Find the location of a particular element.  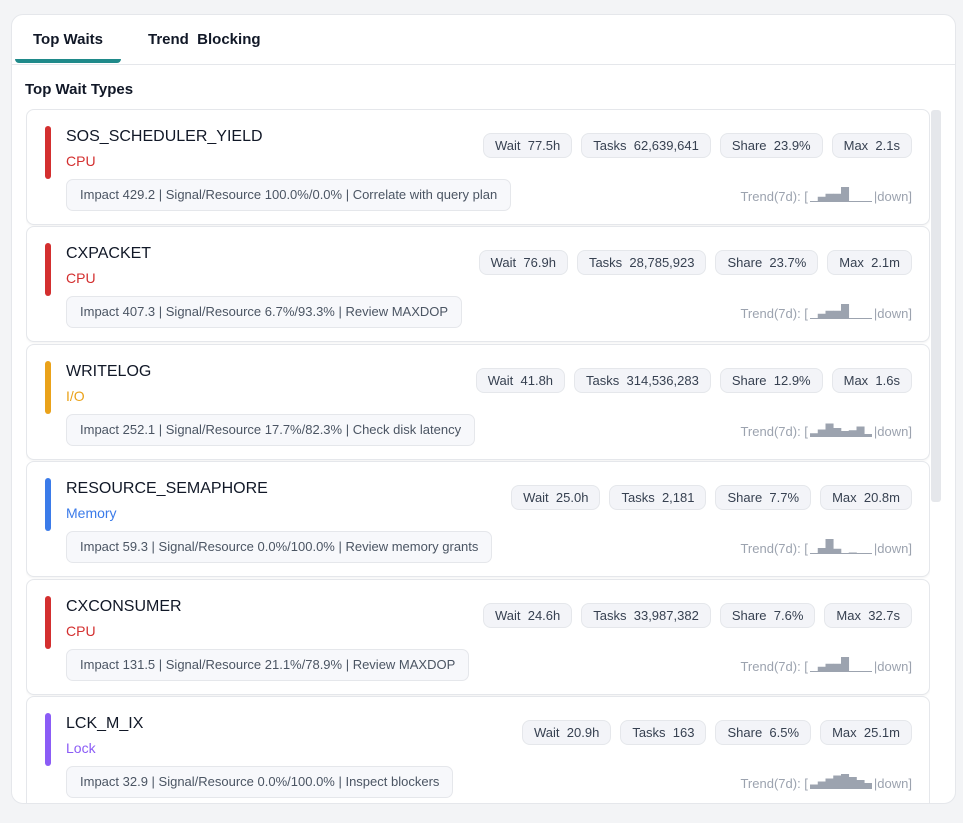

tab-bar: Top Waits Trend Blocking is located at coordinates (483, 40).